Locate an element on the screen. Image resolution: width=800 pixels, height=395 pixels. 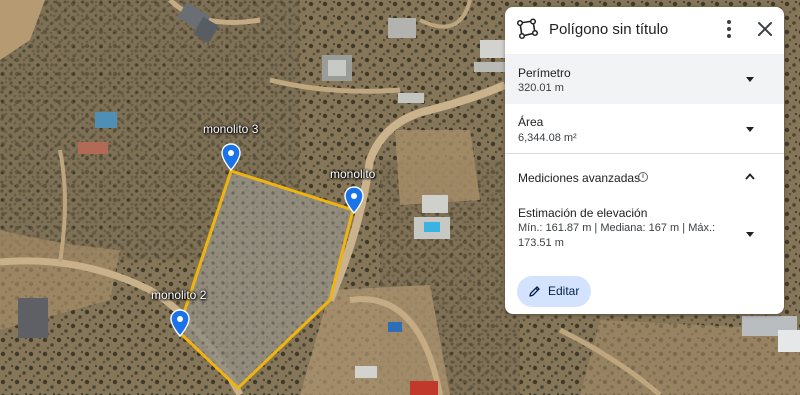
advanced-measurements-toggle: Mediciones avanzadas i is located at coordinates (644, 177).